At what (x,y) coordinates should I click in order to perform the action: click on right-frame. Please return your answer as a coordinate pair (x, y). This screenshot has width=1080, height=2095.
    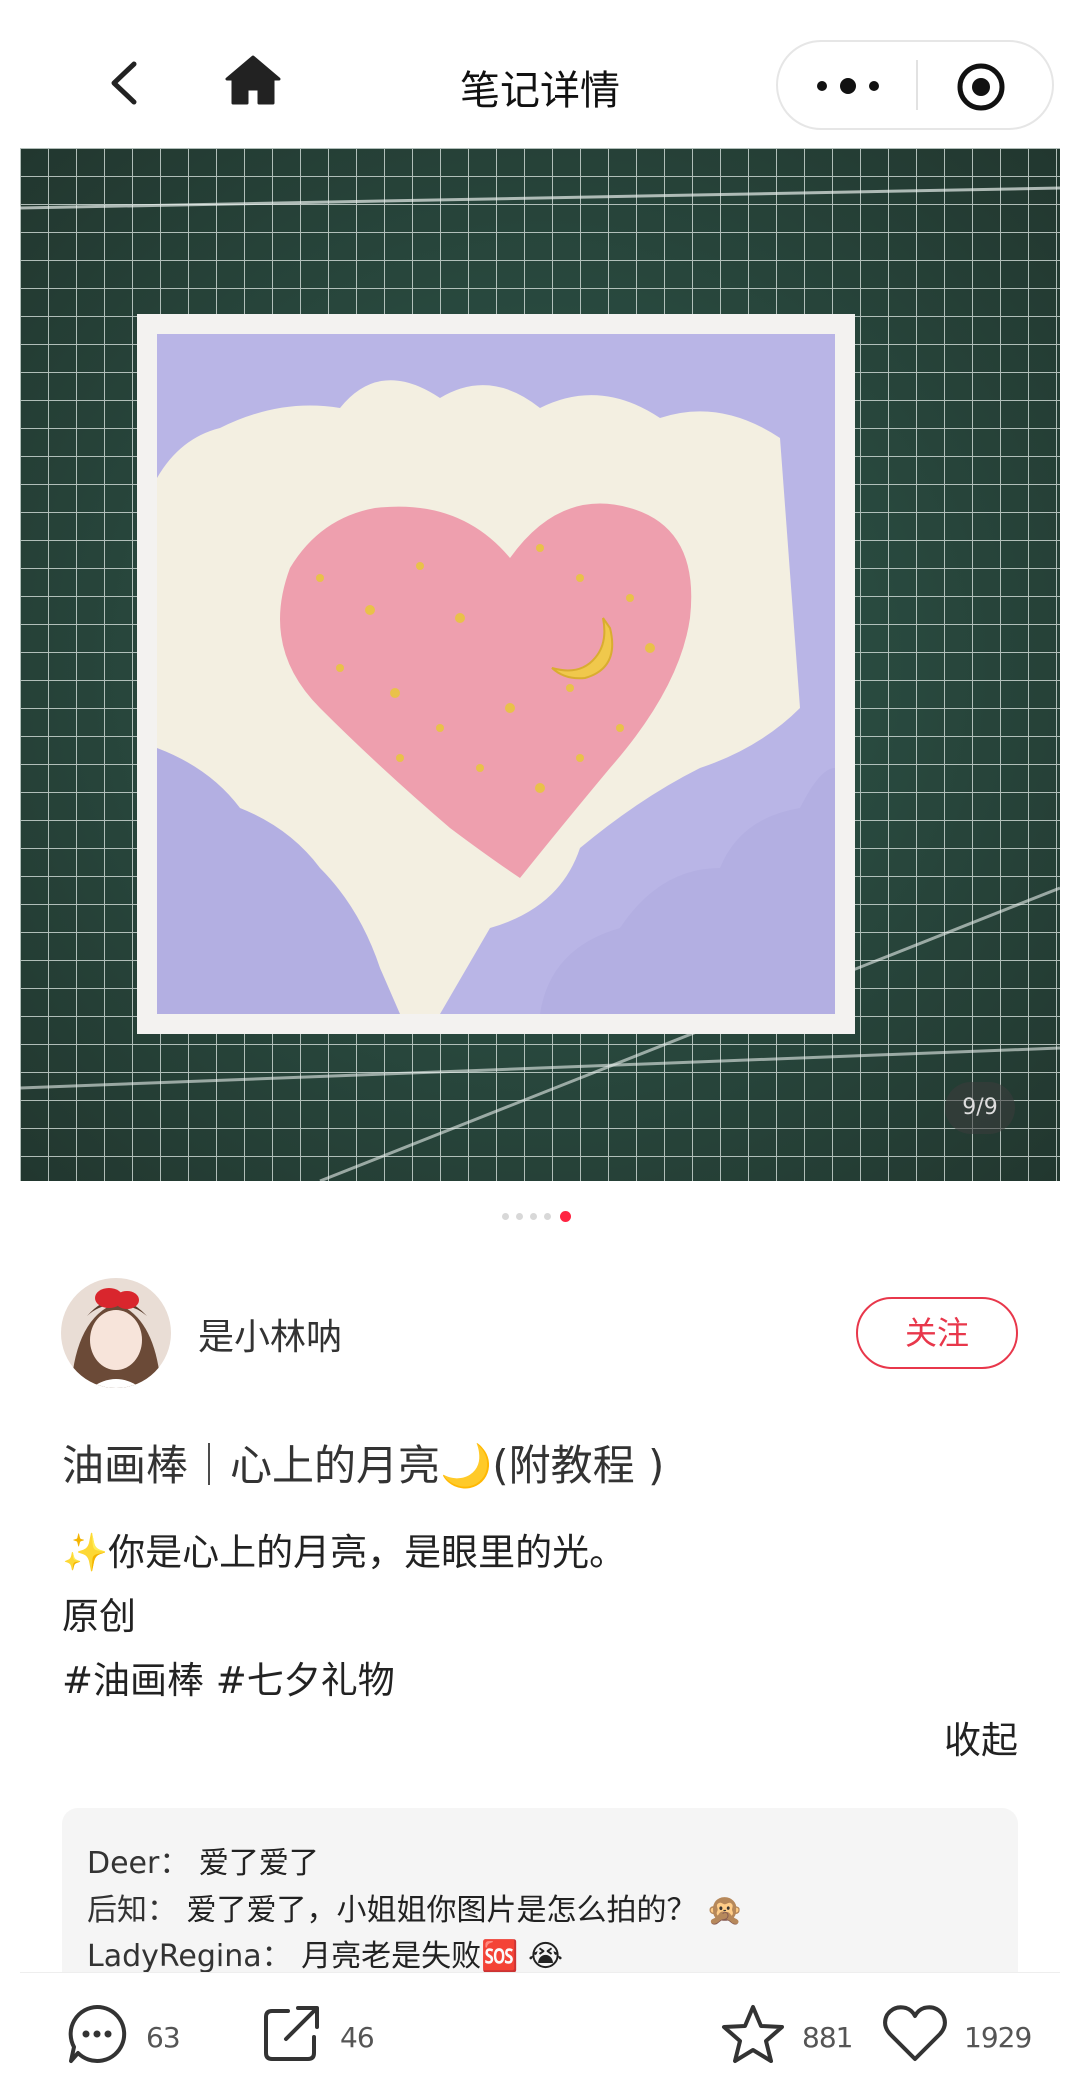
    Looking at the image, I should click on (1070, 1047).